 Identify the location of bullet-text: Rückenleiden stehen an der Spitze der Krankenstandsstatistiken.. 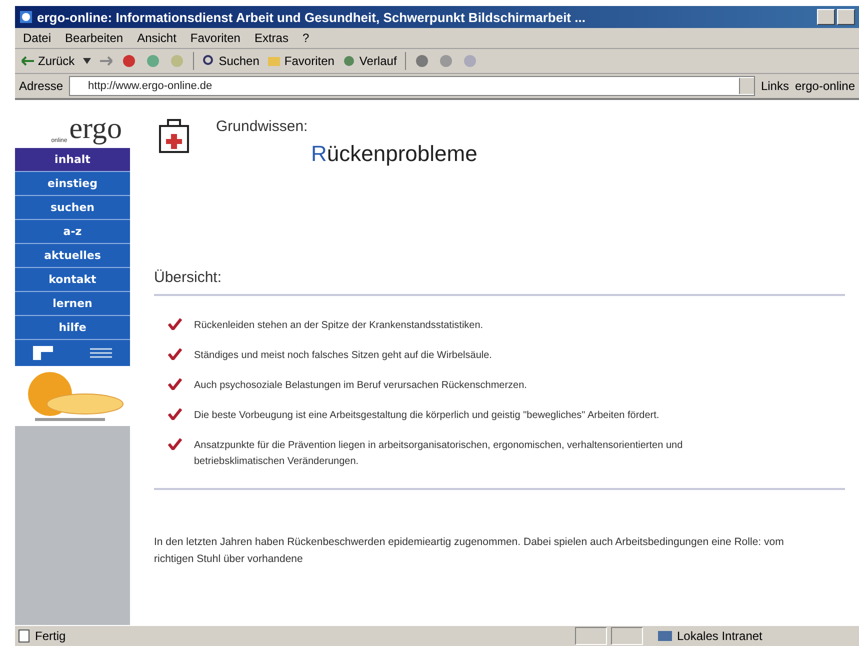
(339, 326).